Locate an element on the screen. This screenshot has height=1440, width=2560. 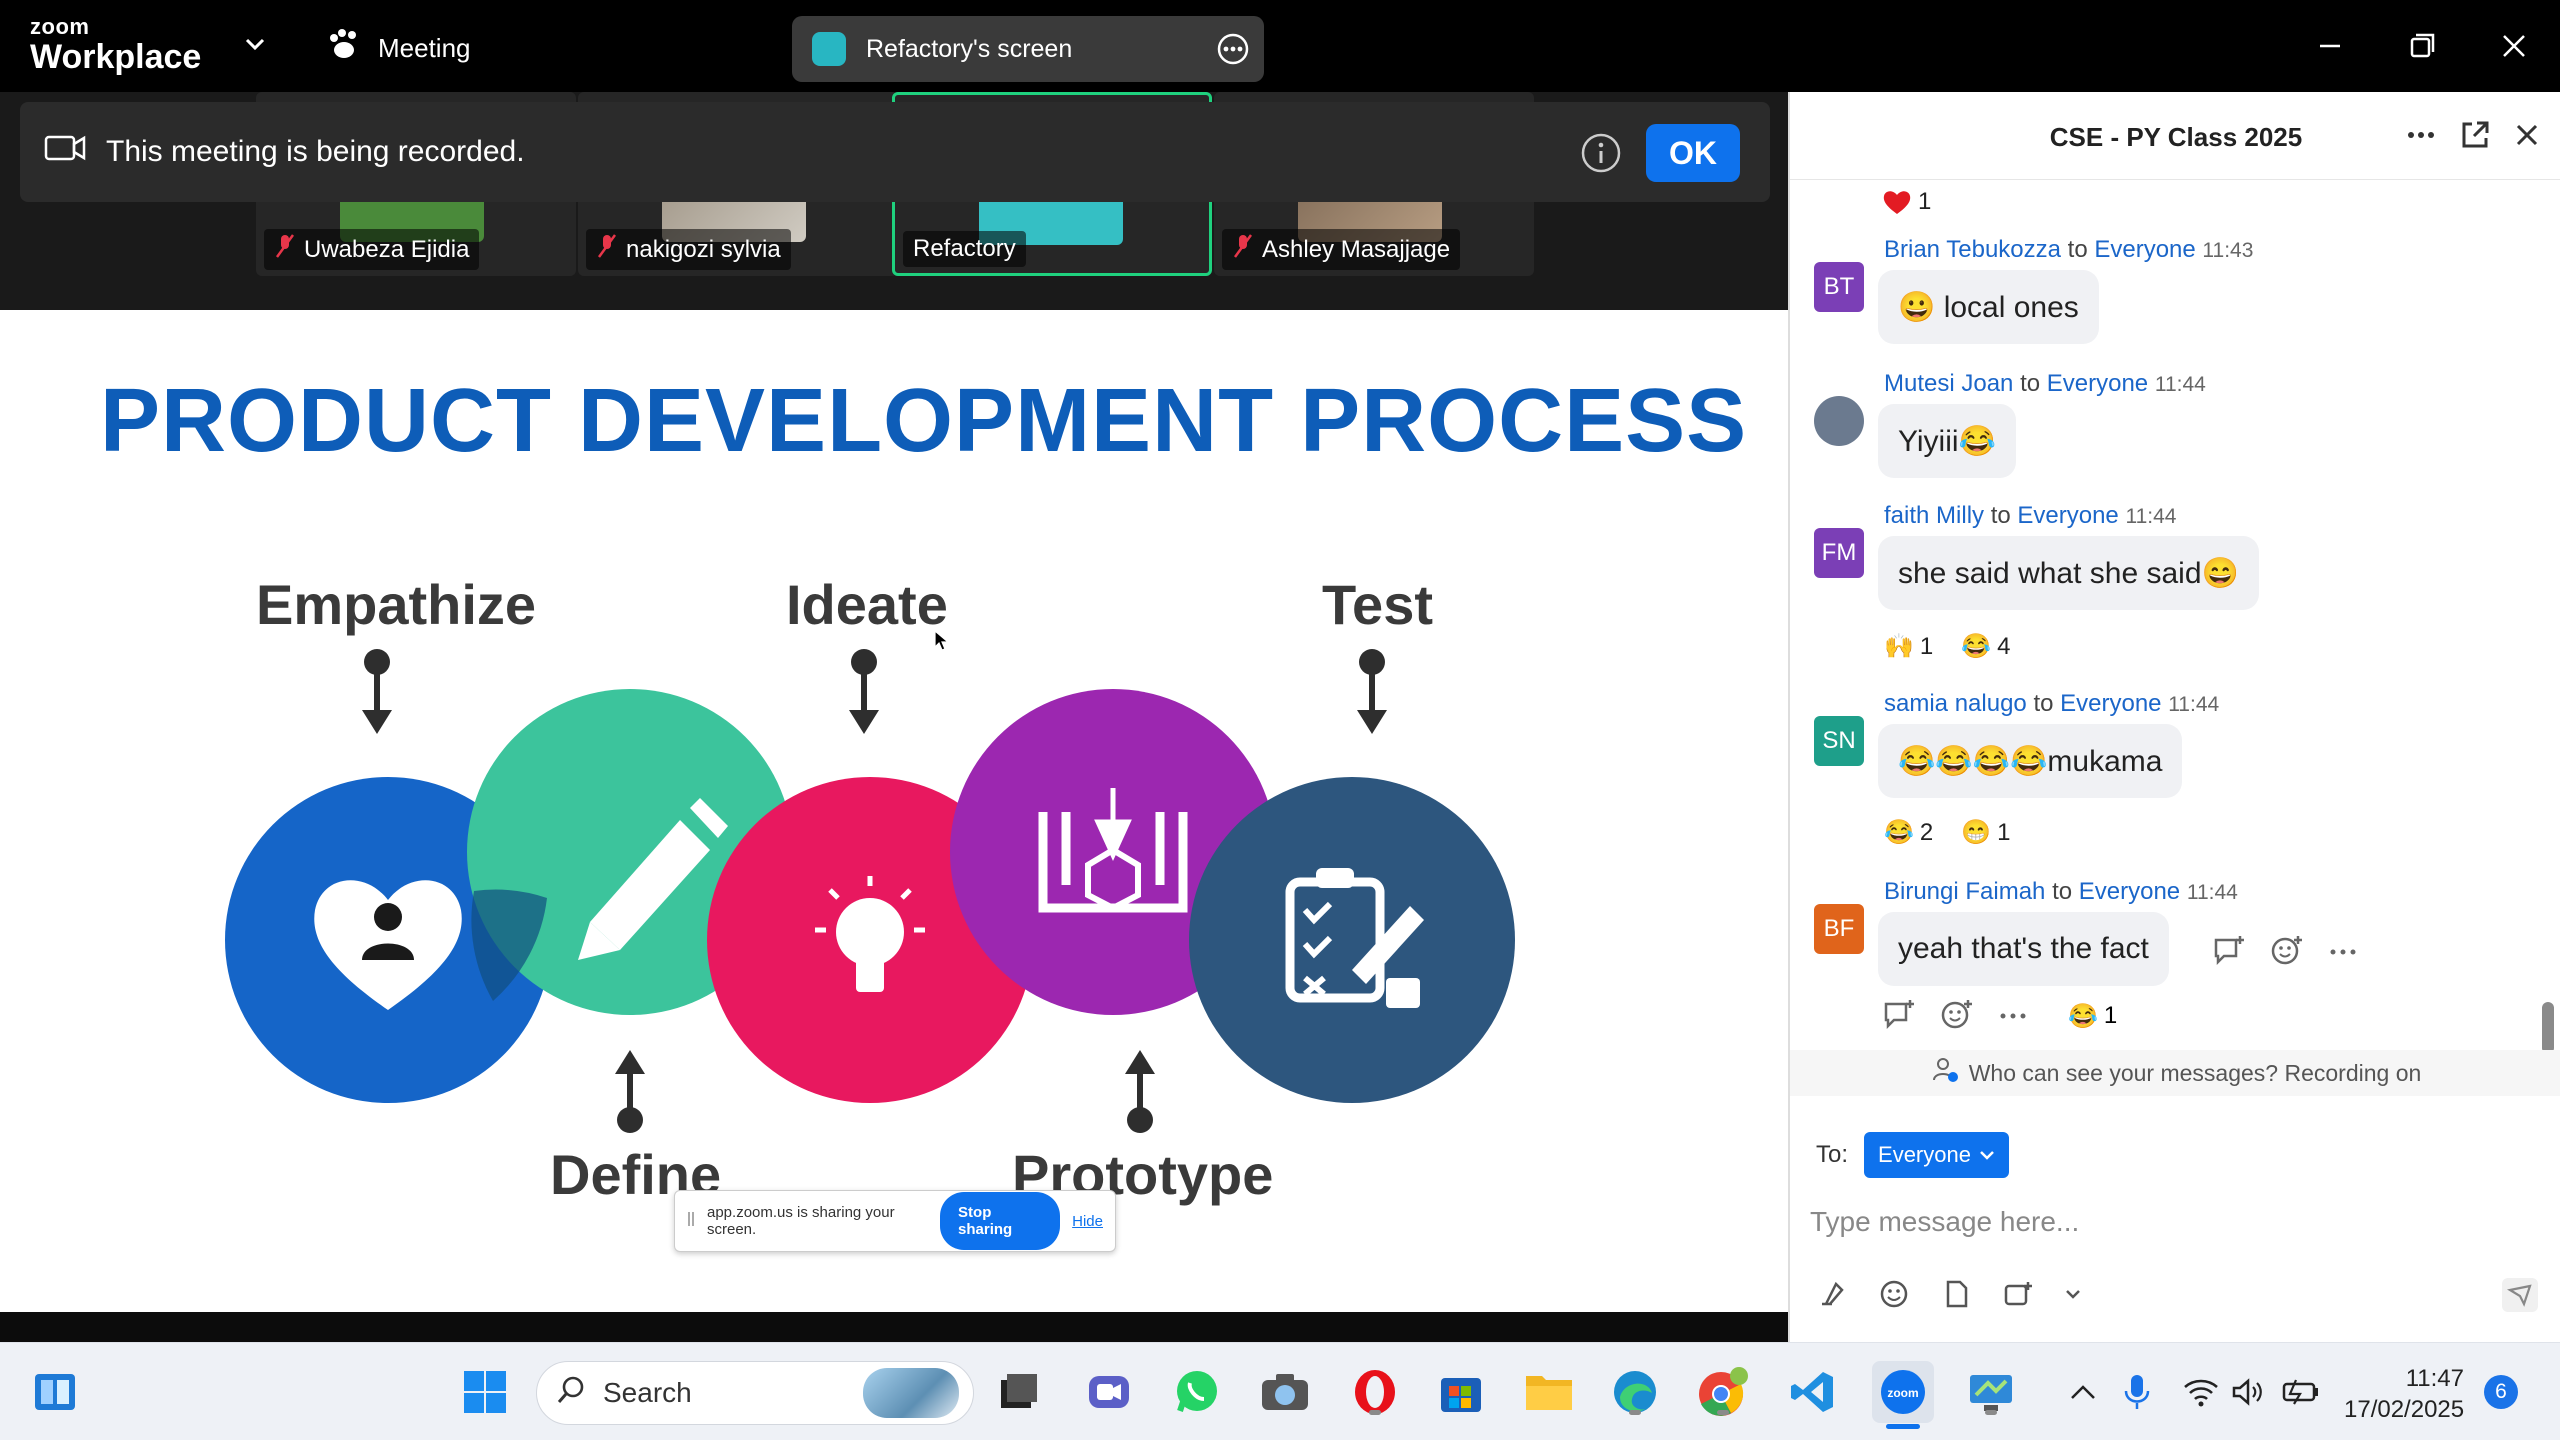
avatar: FM is located at coordinates (1839, 553).